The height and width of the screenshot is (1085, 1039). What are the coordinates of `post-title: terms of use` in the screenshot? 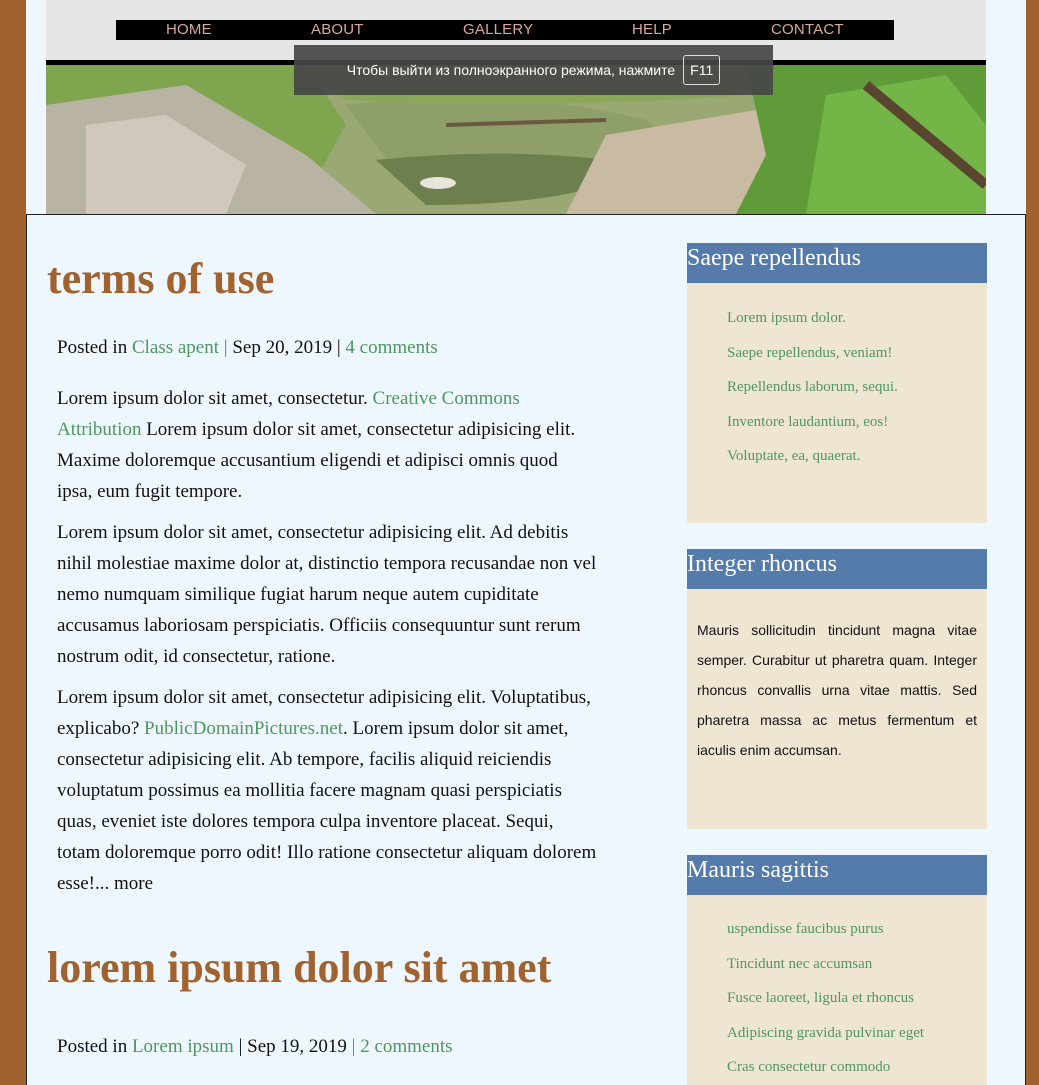 It's located at (160, 279).